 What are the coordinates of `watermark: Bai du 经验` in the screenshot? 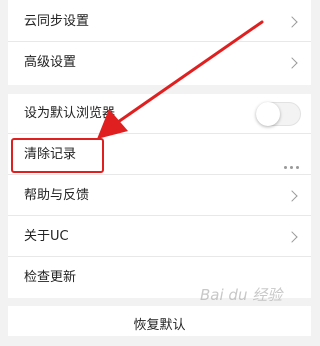 It's located at (241, 295).